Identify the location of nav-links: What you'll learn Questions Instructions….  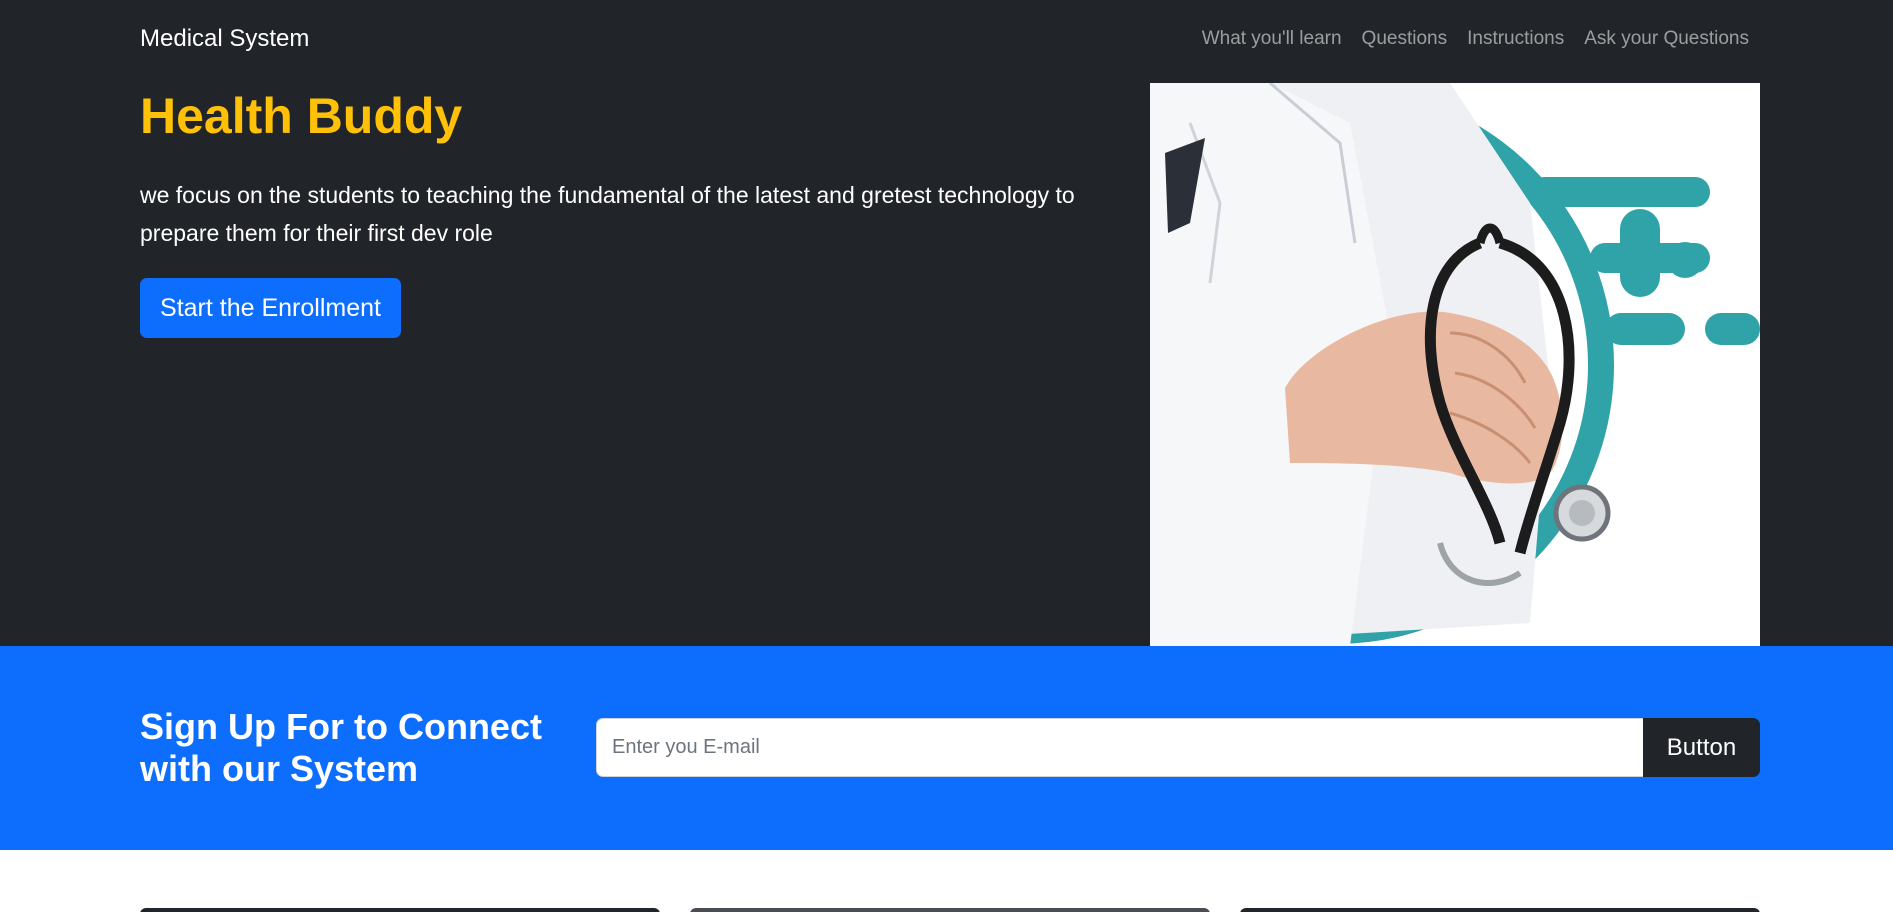
(1475, 39).